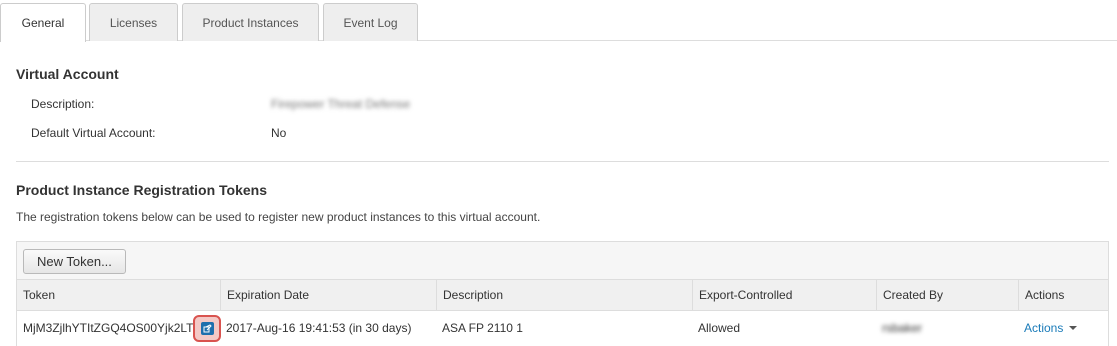 The width and height of the screenshot is (1117, 346). I want to click on copy-to-clipboard-icon, so click(207, 328).